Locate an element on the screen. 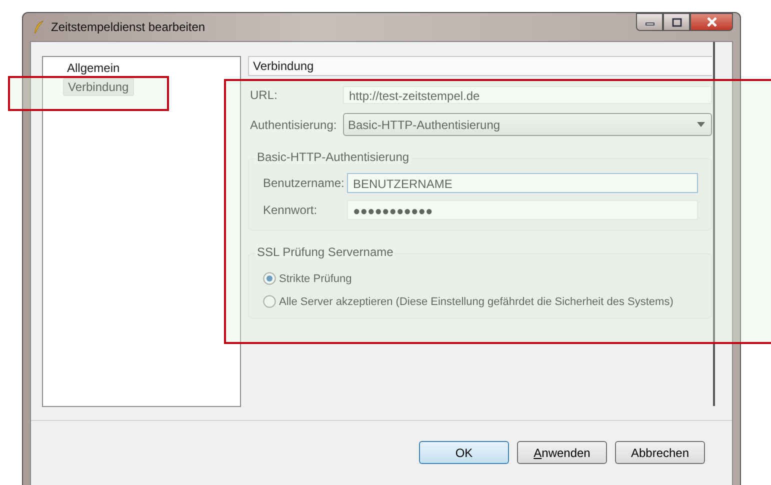 This screenshot has height=485, width=771. dialog-button: Anwenden is located at coordinates (562, 452).